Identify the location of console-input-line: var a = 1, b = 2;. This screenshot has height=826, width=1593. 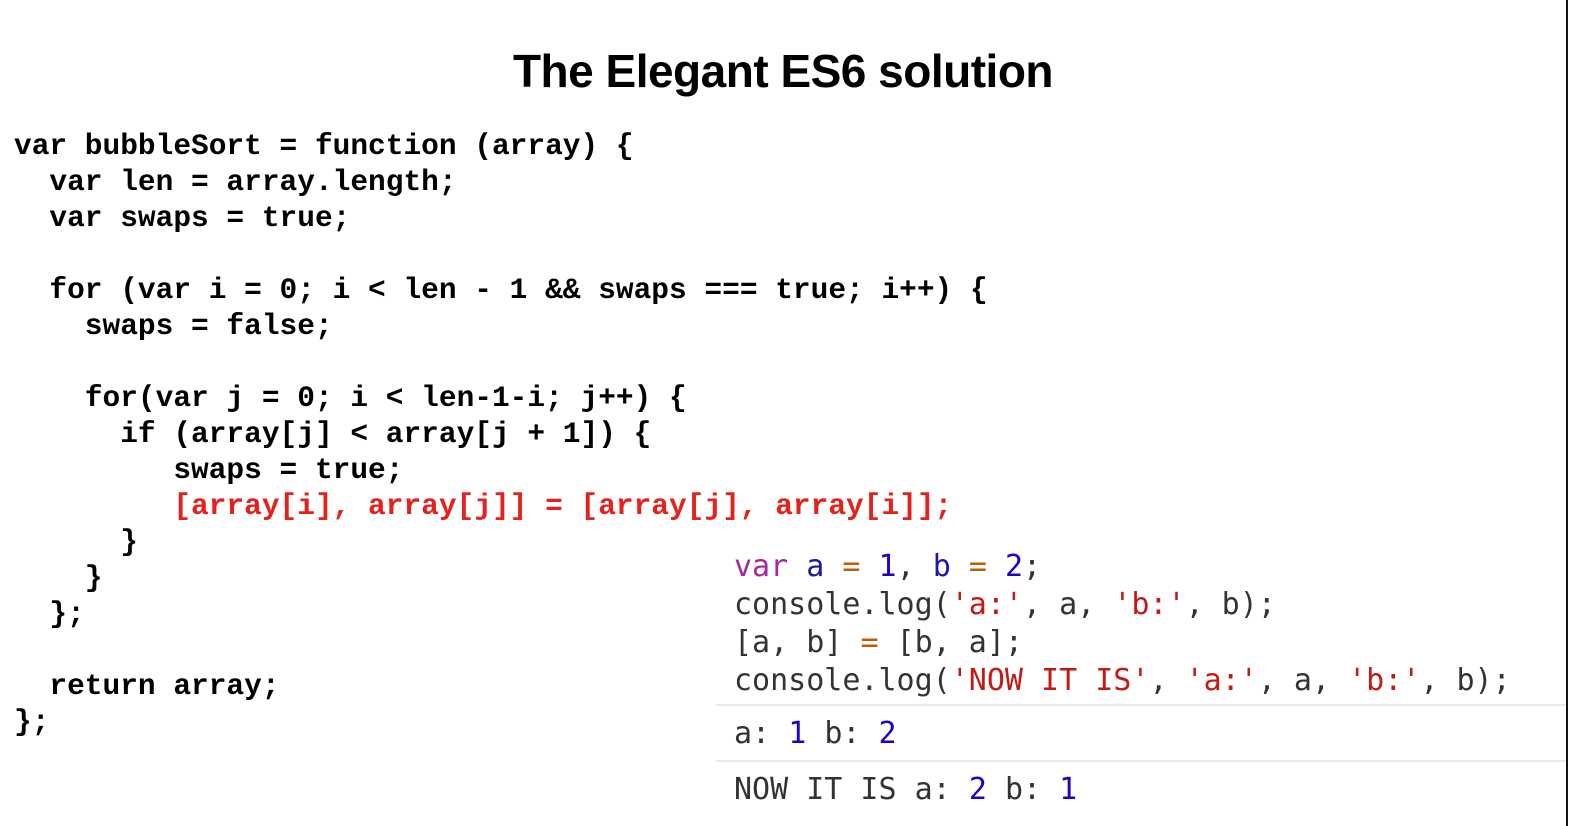
(887, 567).